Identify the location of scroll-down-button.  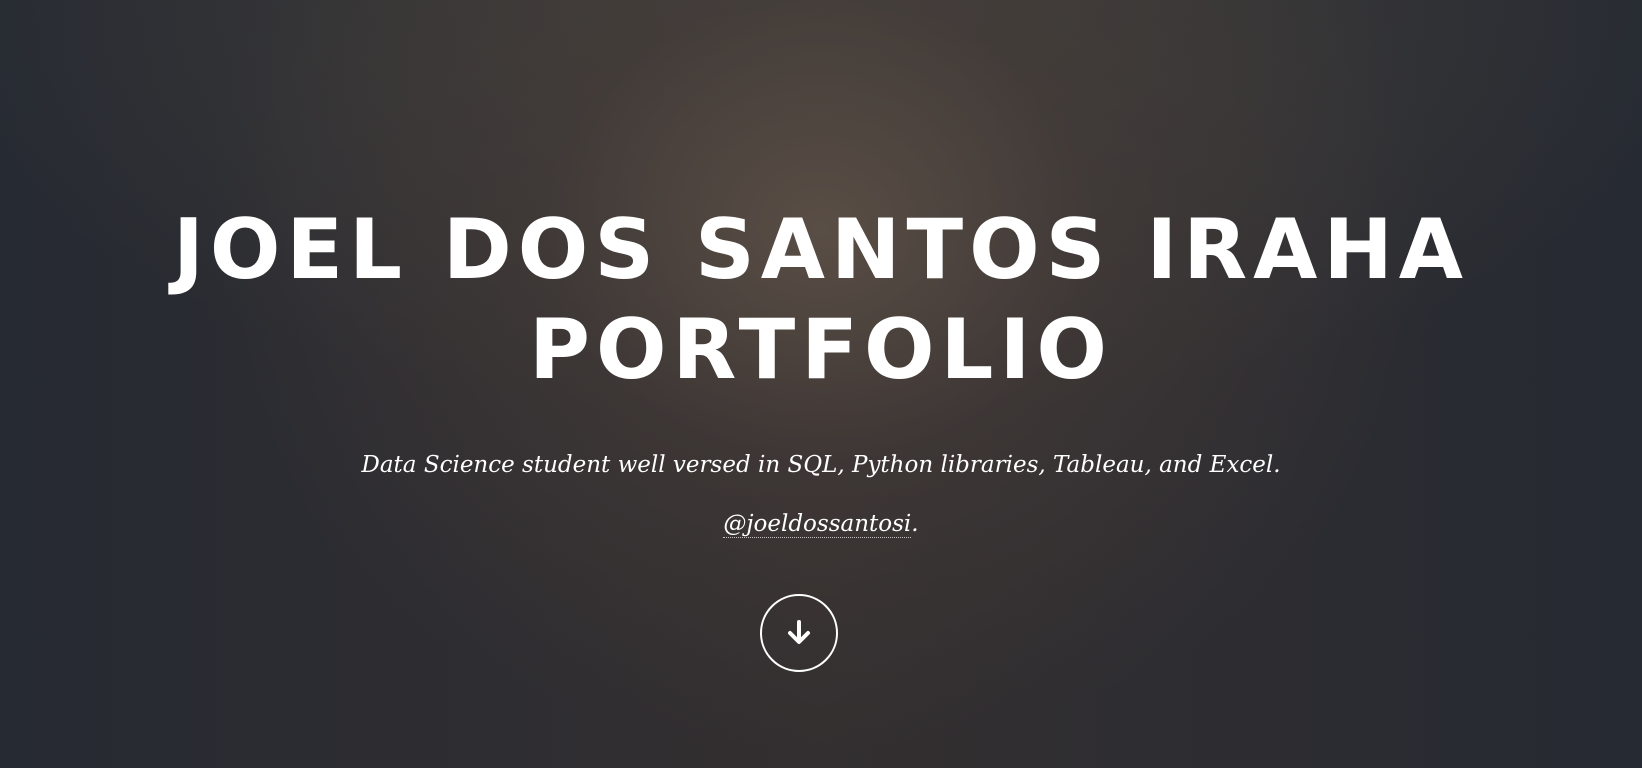
(799, 633).